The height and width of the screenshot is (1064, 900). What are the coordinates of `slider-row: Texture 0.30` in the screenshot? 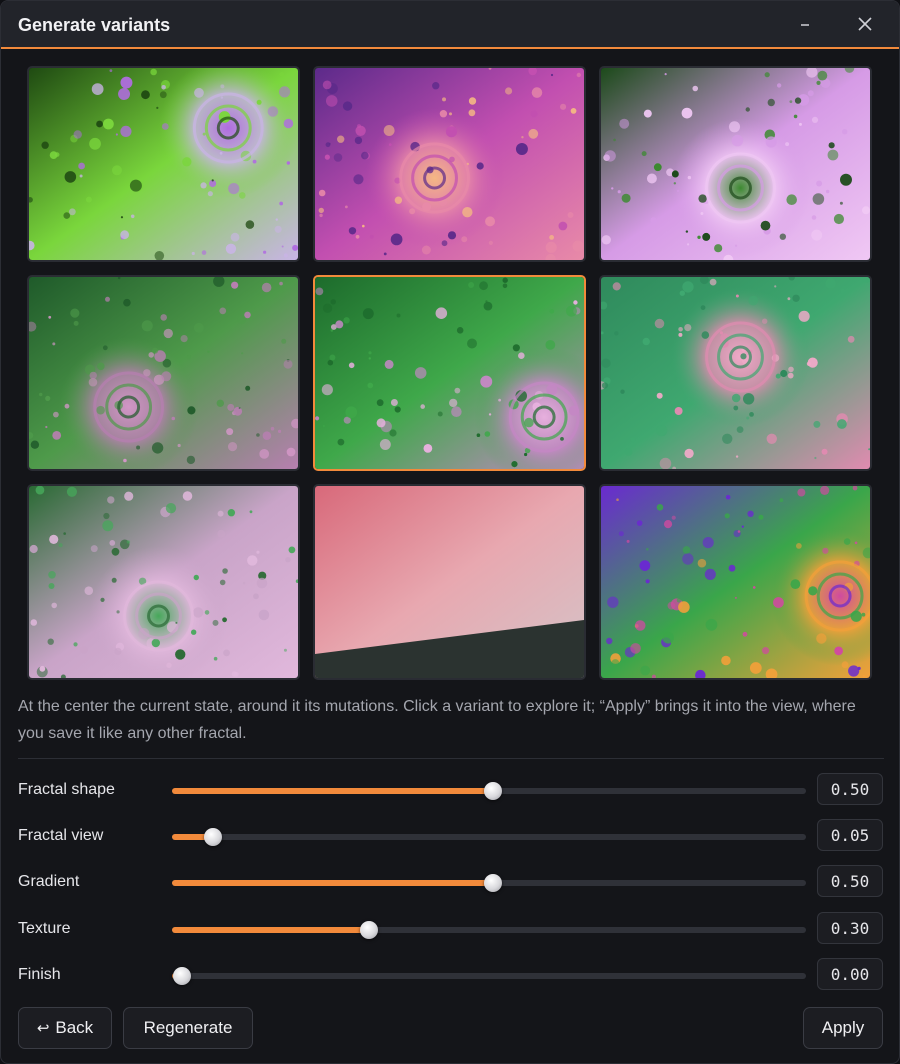 It's located at (450, 930).